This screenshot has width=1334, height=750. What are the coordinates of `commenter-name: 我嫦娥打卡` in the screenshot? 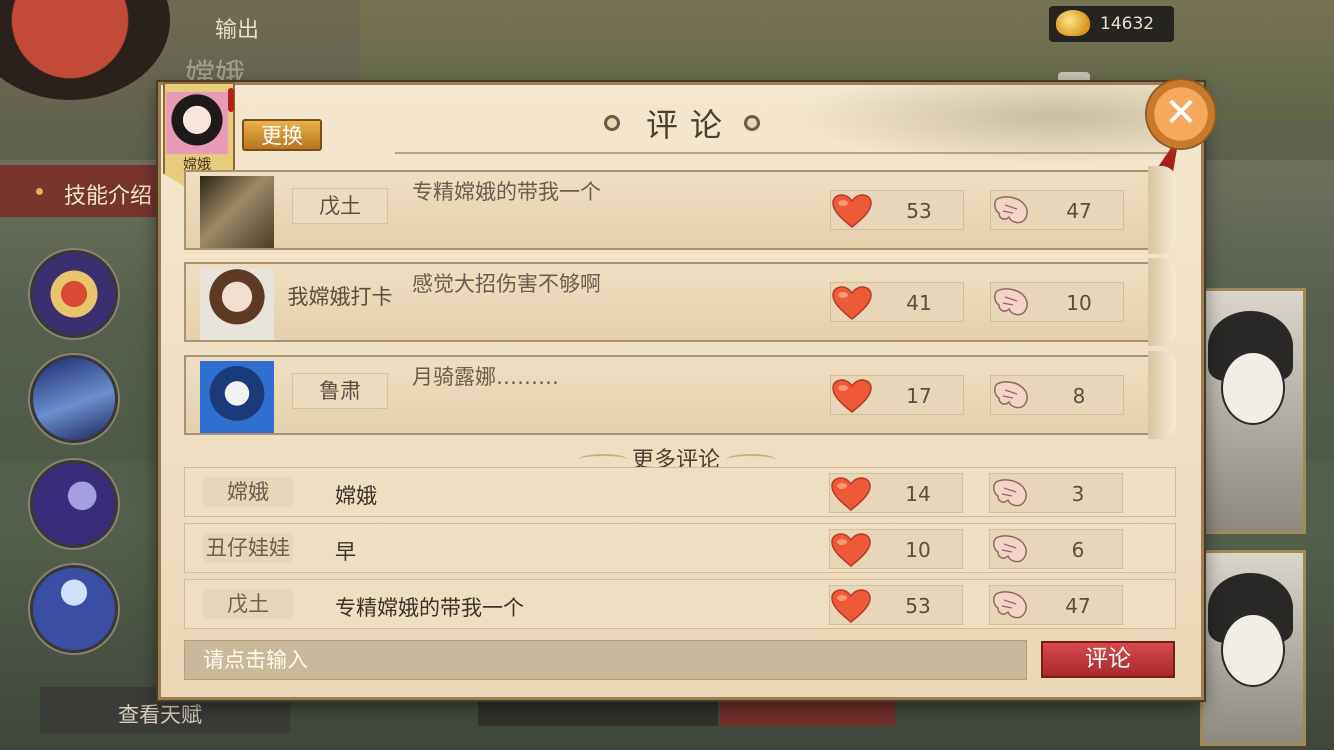 It's located at (340, 297).